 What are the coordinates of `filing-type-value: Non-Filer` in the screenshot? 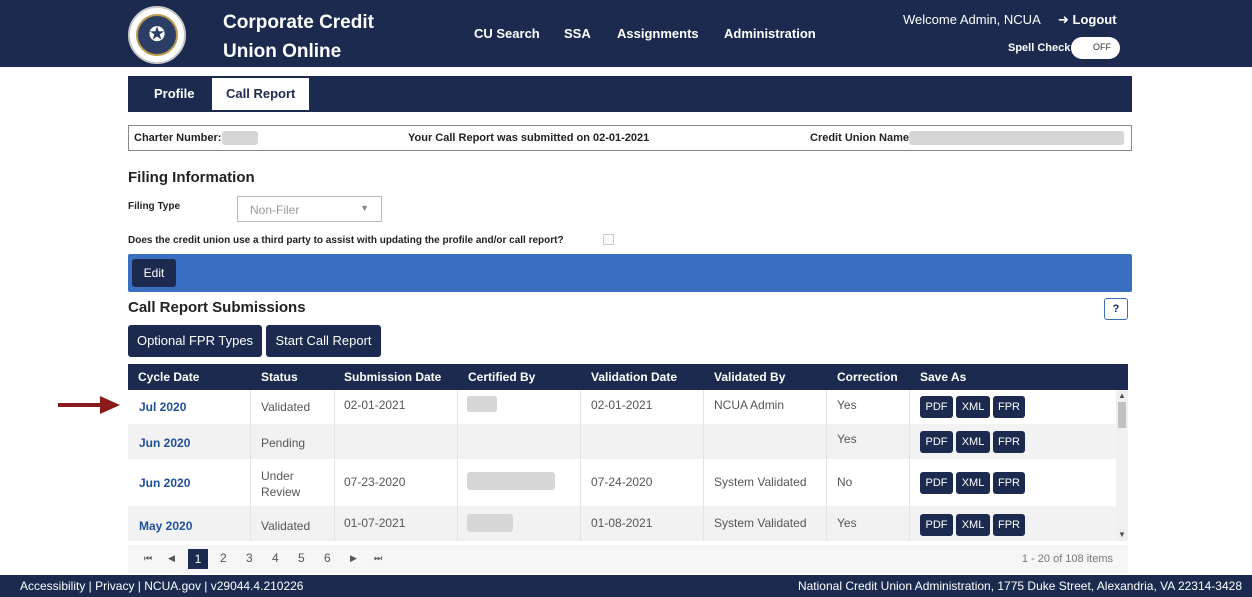 It's located at (275, 210).